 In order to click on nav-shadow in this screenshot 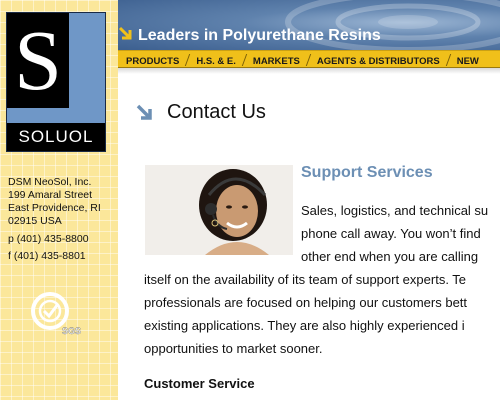, I will do `click(309, 71)`.